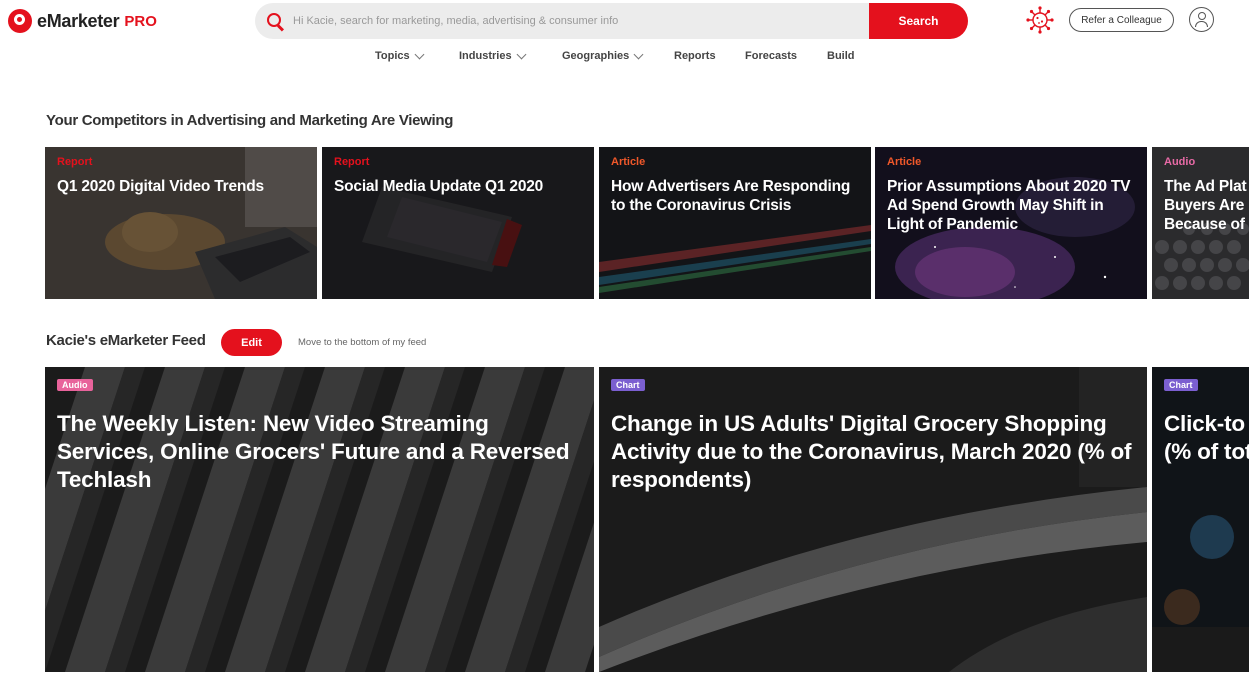  Describe the element at coordinates (78, 20) in the screenshot. I see `logo-name: eMarketer` at that location.